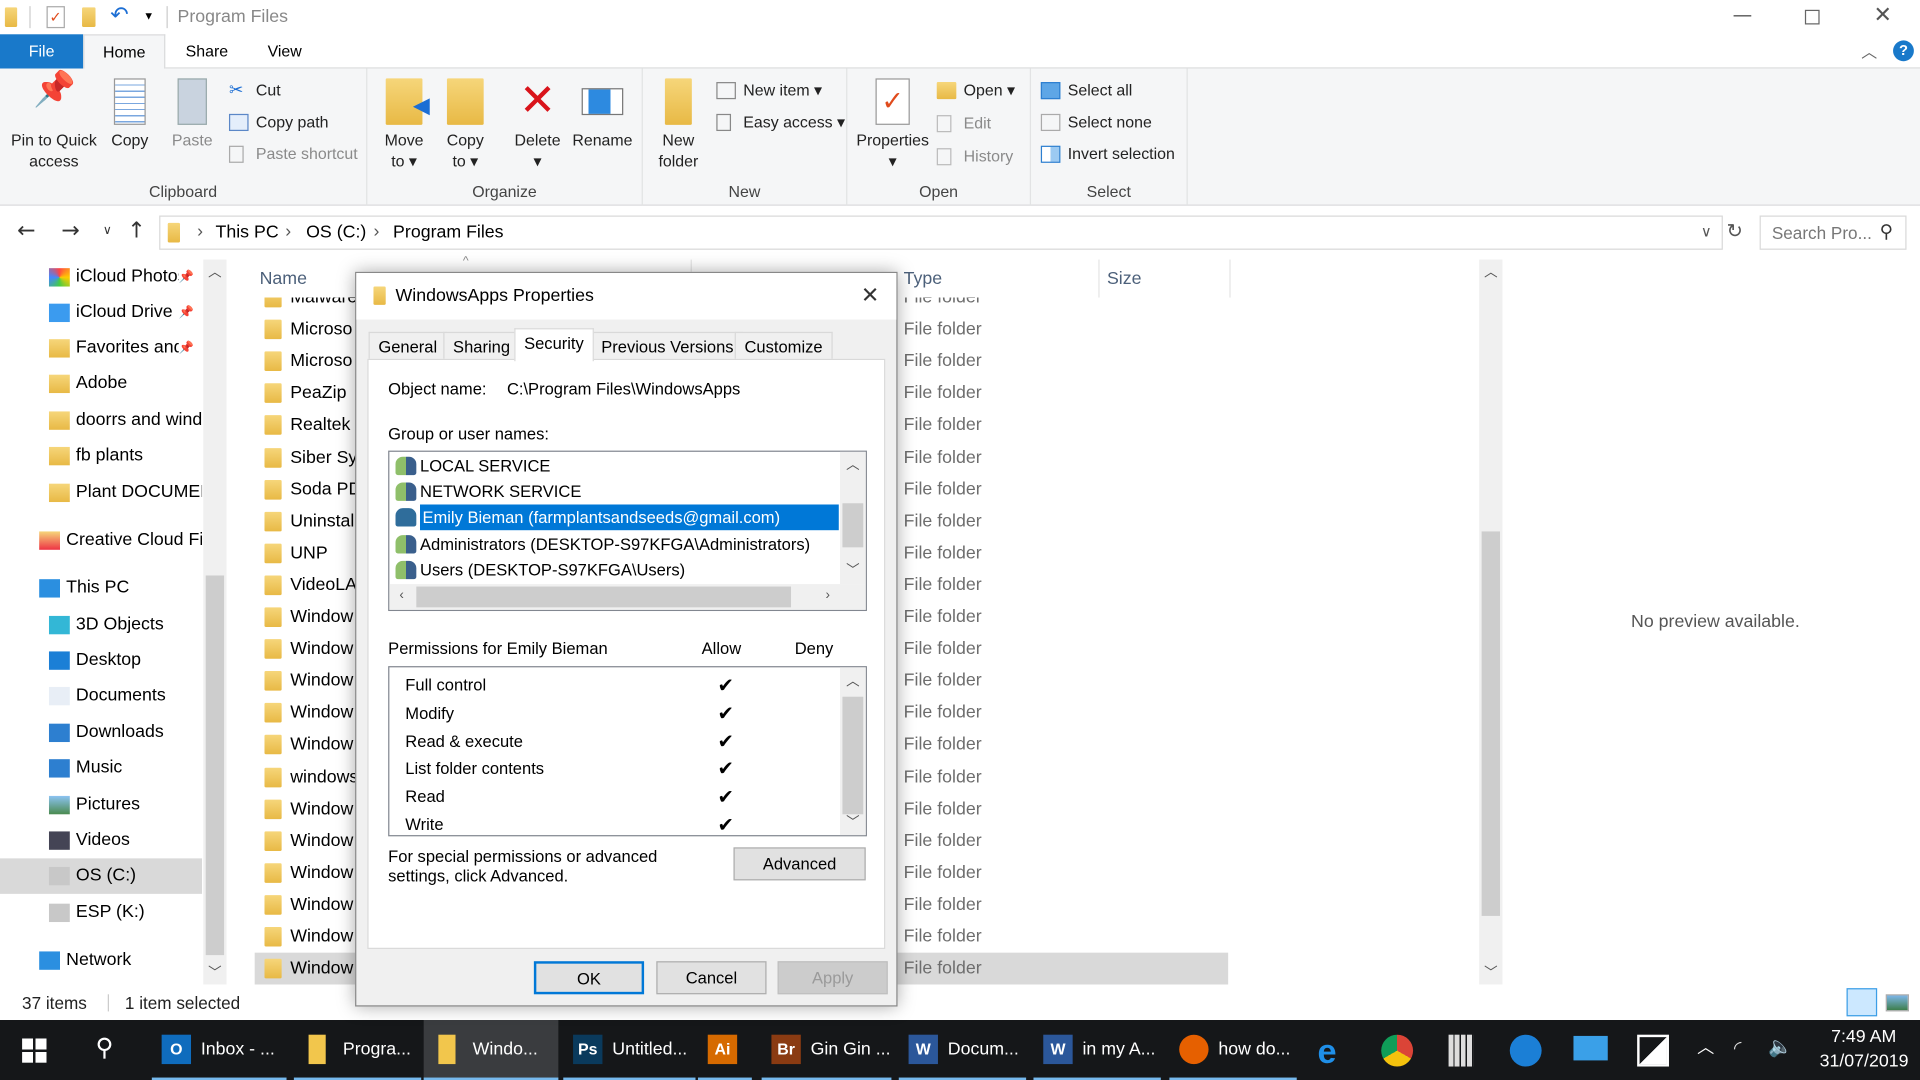 The image size is (1920, 1080). I want to click on tab-home: Home, so click(124, 52).